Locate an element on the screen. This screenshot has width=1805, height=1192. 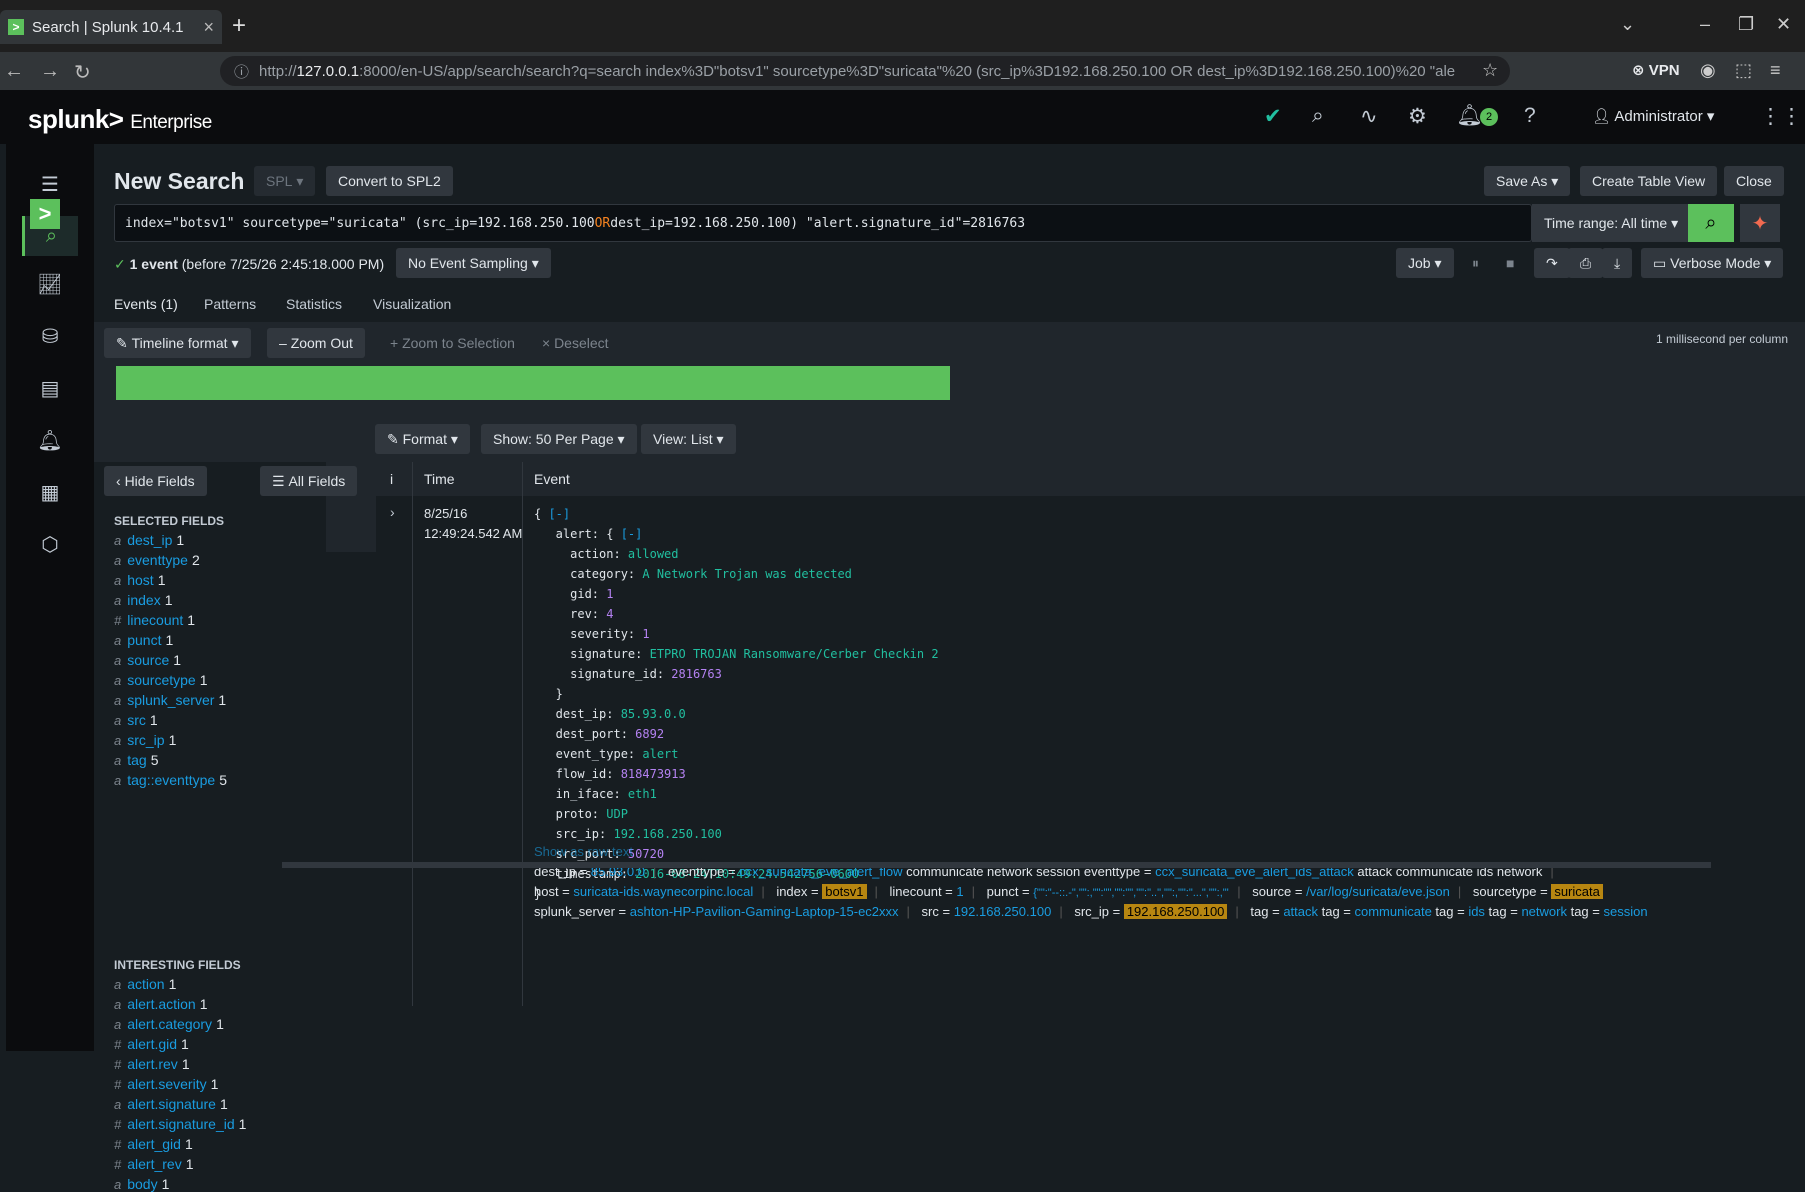
field-item: # alert.gid 1 is located at coordinates (151, 1044).